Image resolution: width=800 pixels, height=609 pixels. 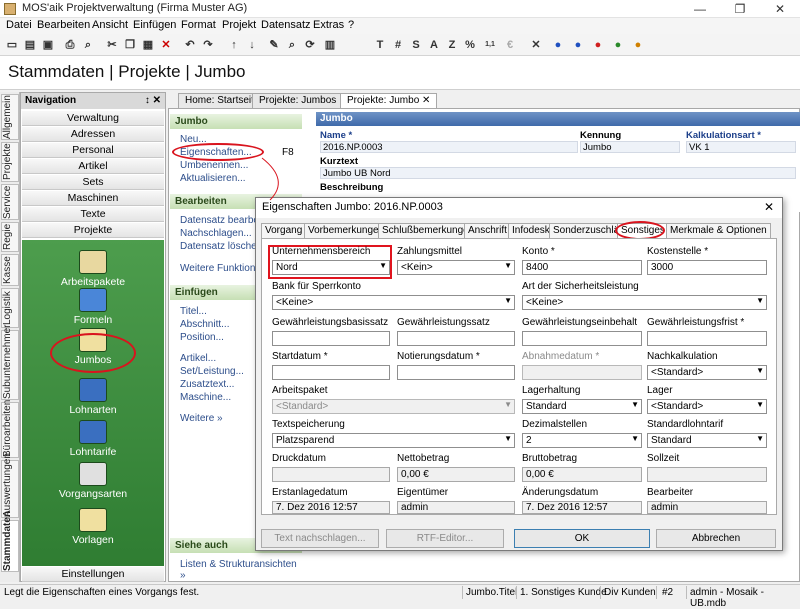 I want to click on annotation-connector, so click(x=270, y=179).